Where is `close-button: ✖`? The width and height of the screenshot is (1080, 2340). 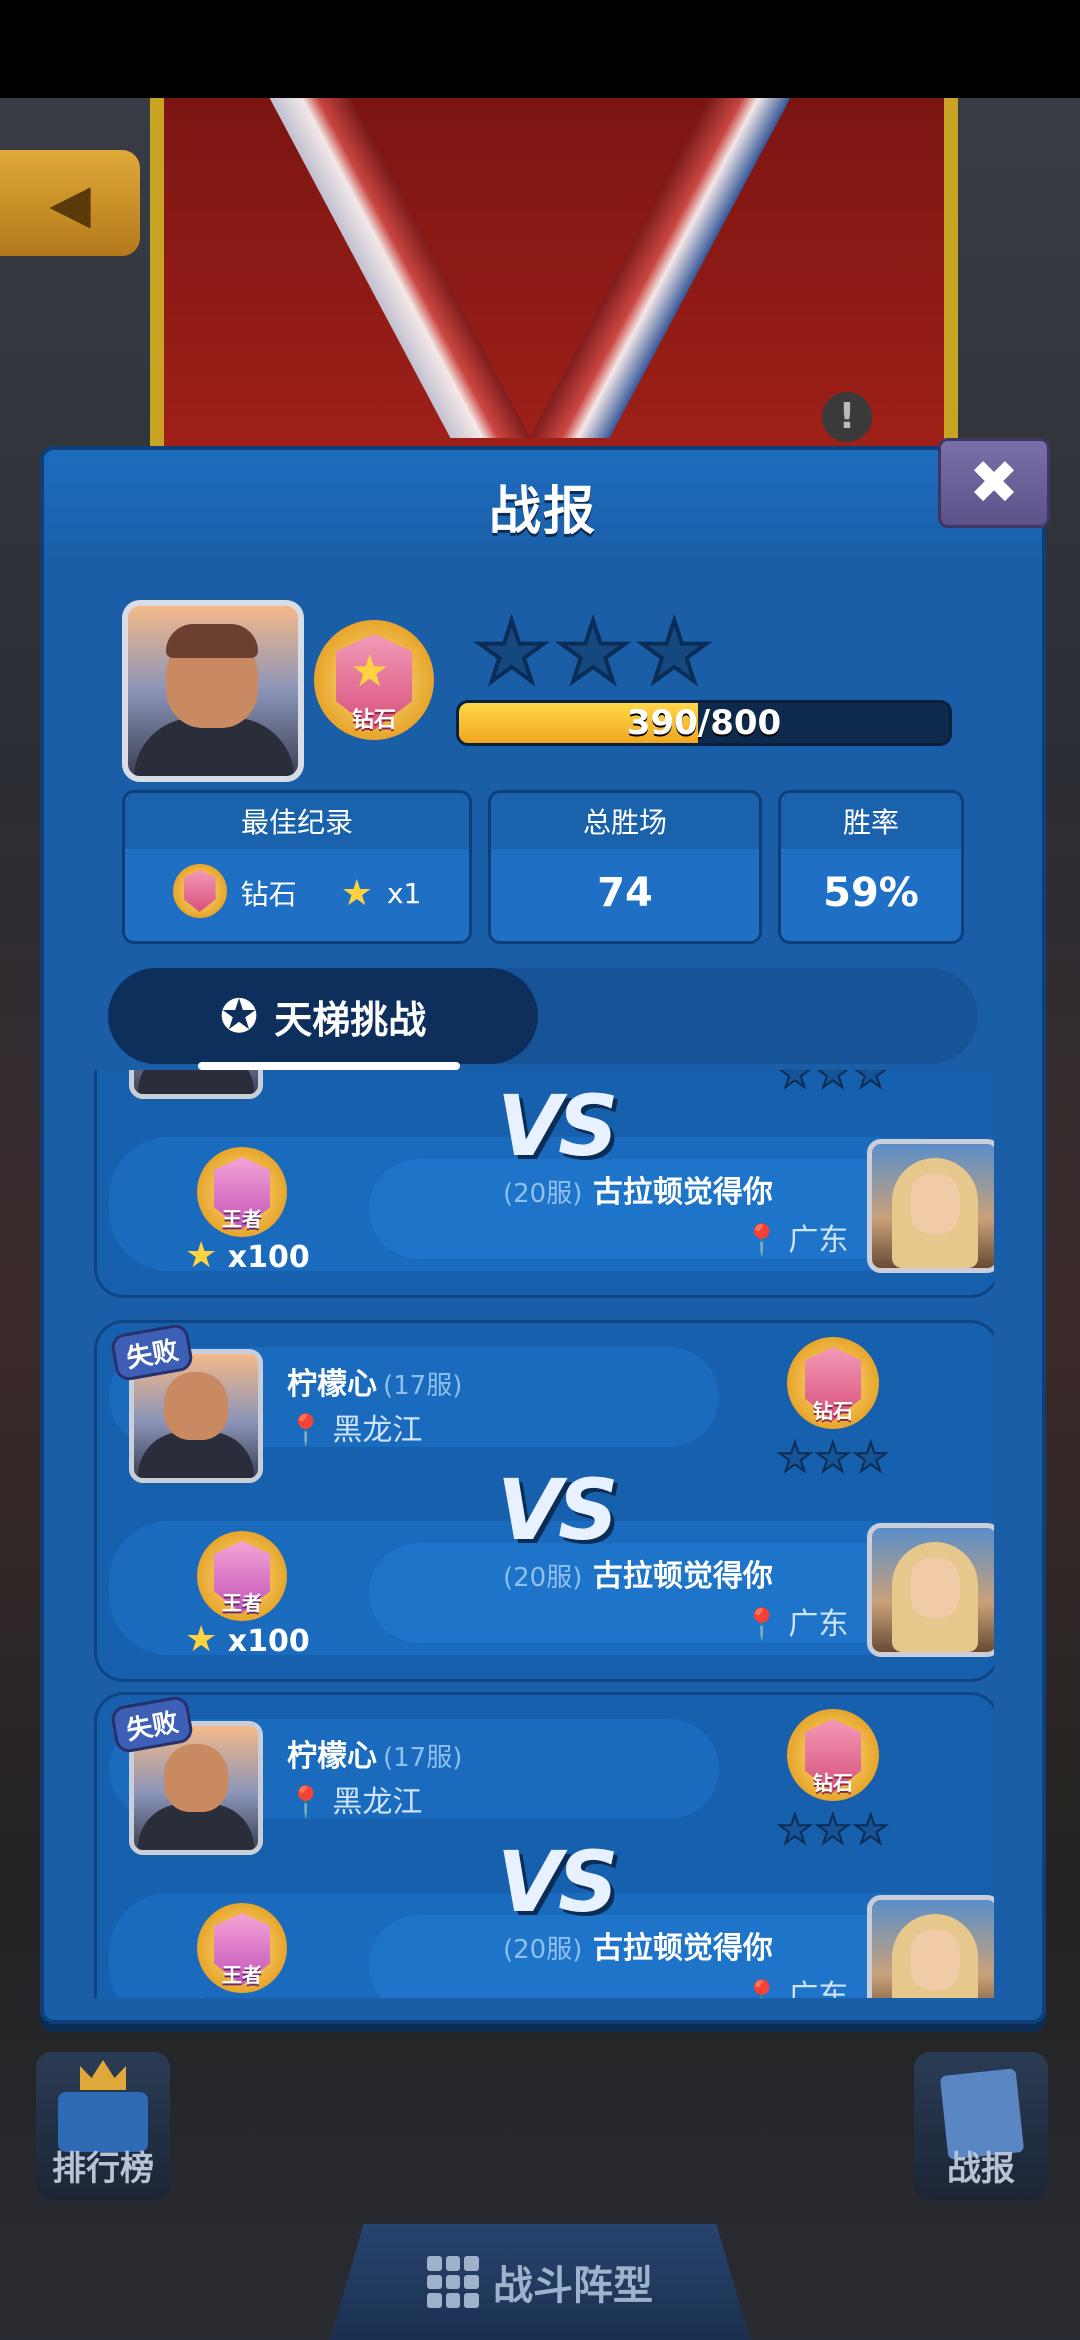
close-button: ✖ is located at coordinates (994, 483).